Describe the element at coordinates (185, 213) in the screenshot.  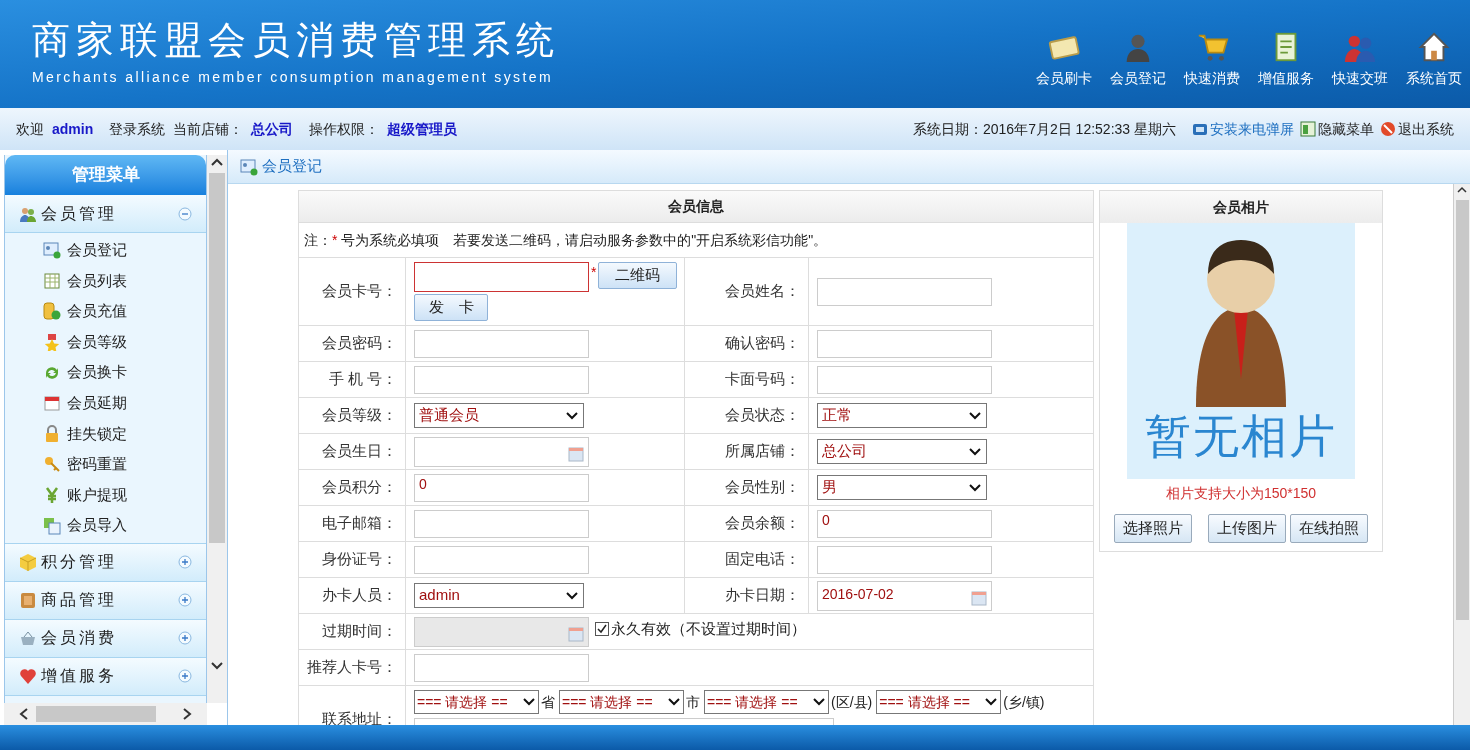
I see `collapse-icon` at that location.